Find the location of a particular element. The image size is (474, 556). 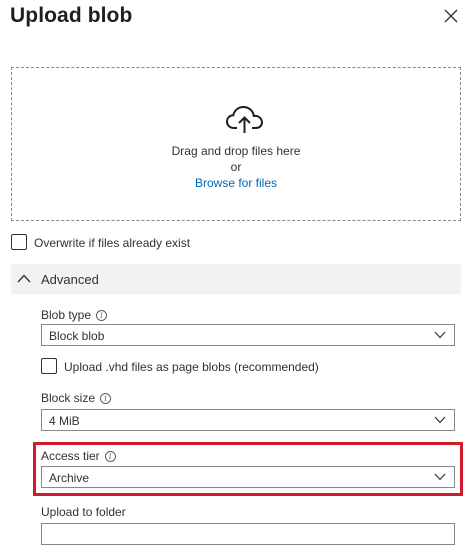

chevron-up-icon is located at coordinates (24, 278).